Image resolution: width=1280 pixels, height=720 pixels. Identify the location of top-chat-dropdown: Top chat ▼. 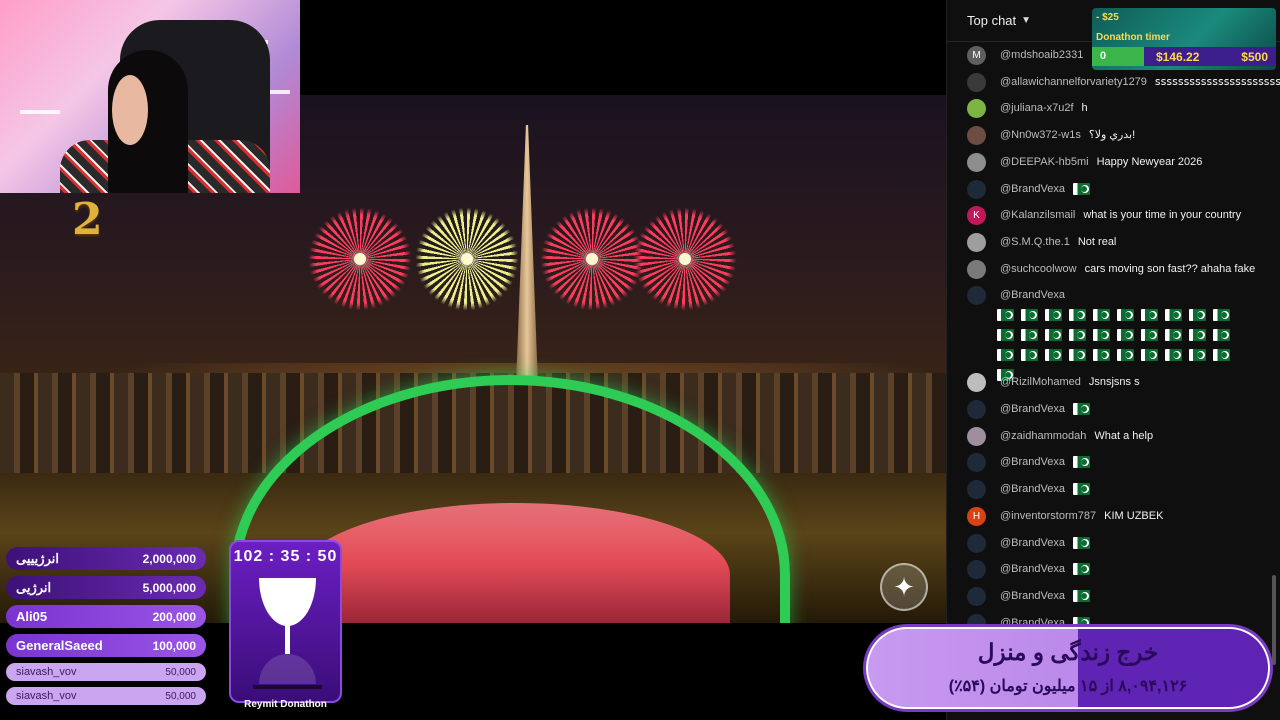
(999, 20).